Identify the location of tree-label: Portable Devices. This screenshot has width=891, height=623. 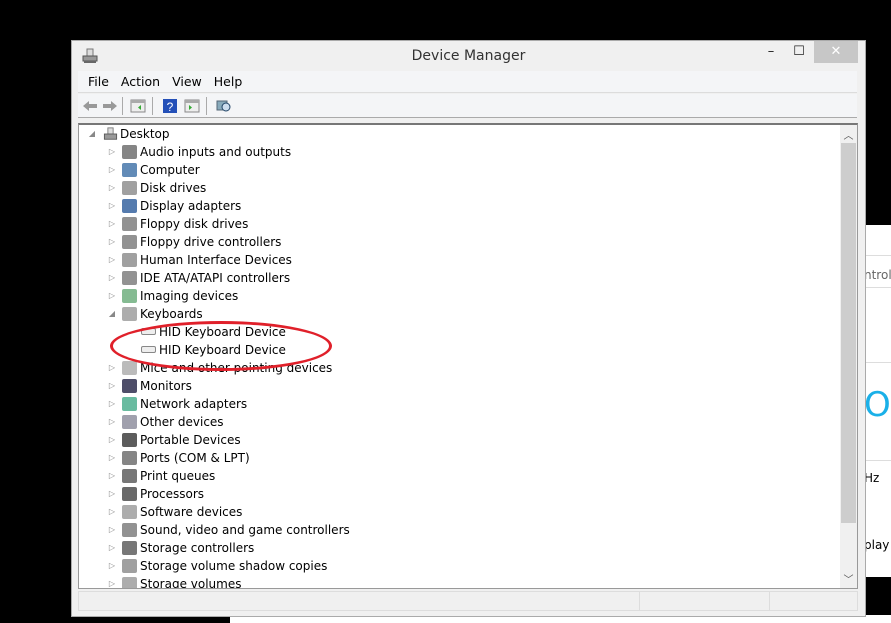
(190, 440).